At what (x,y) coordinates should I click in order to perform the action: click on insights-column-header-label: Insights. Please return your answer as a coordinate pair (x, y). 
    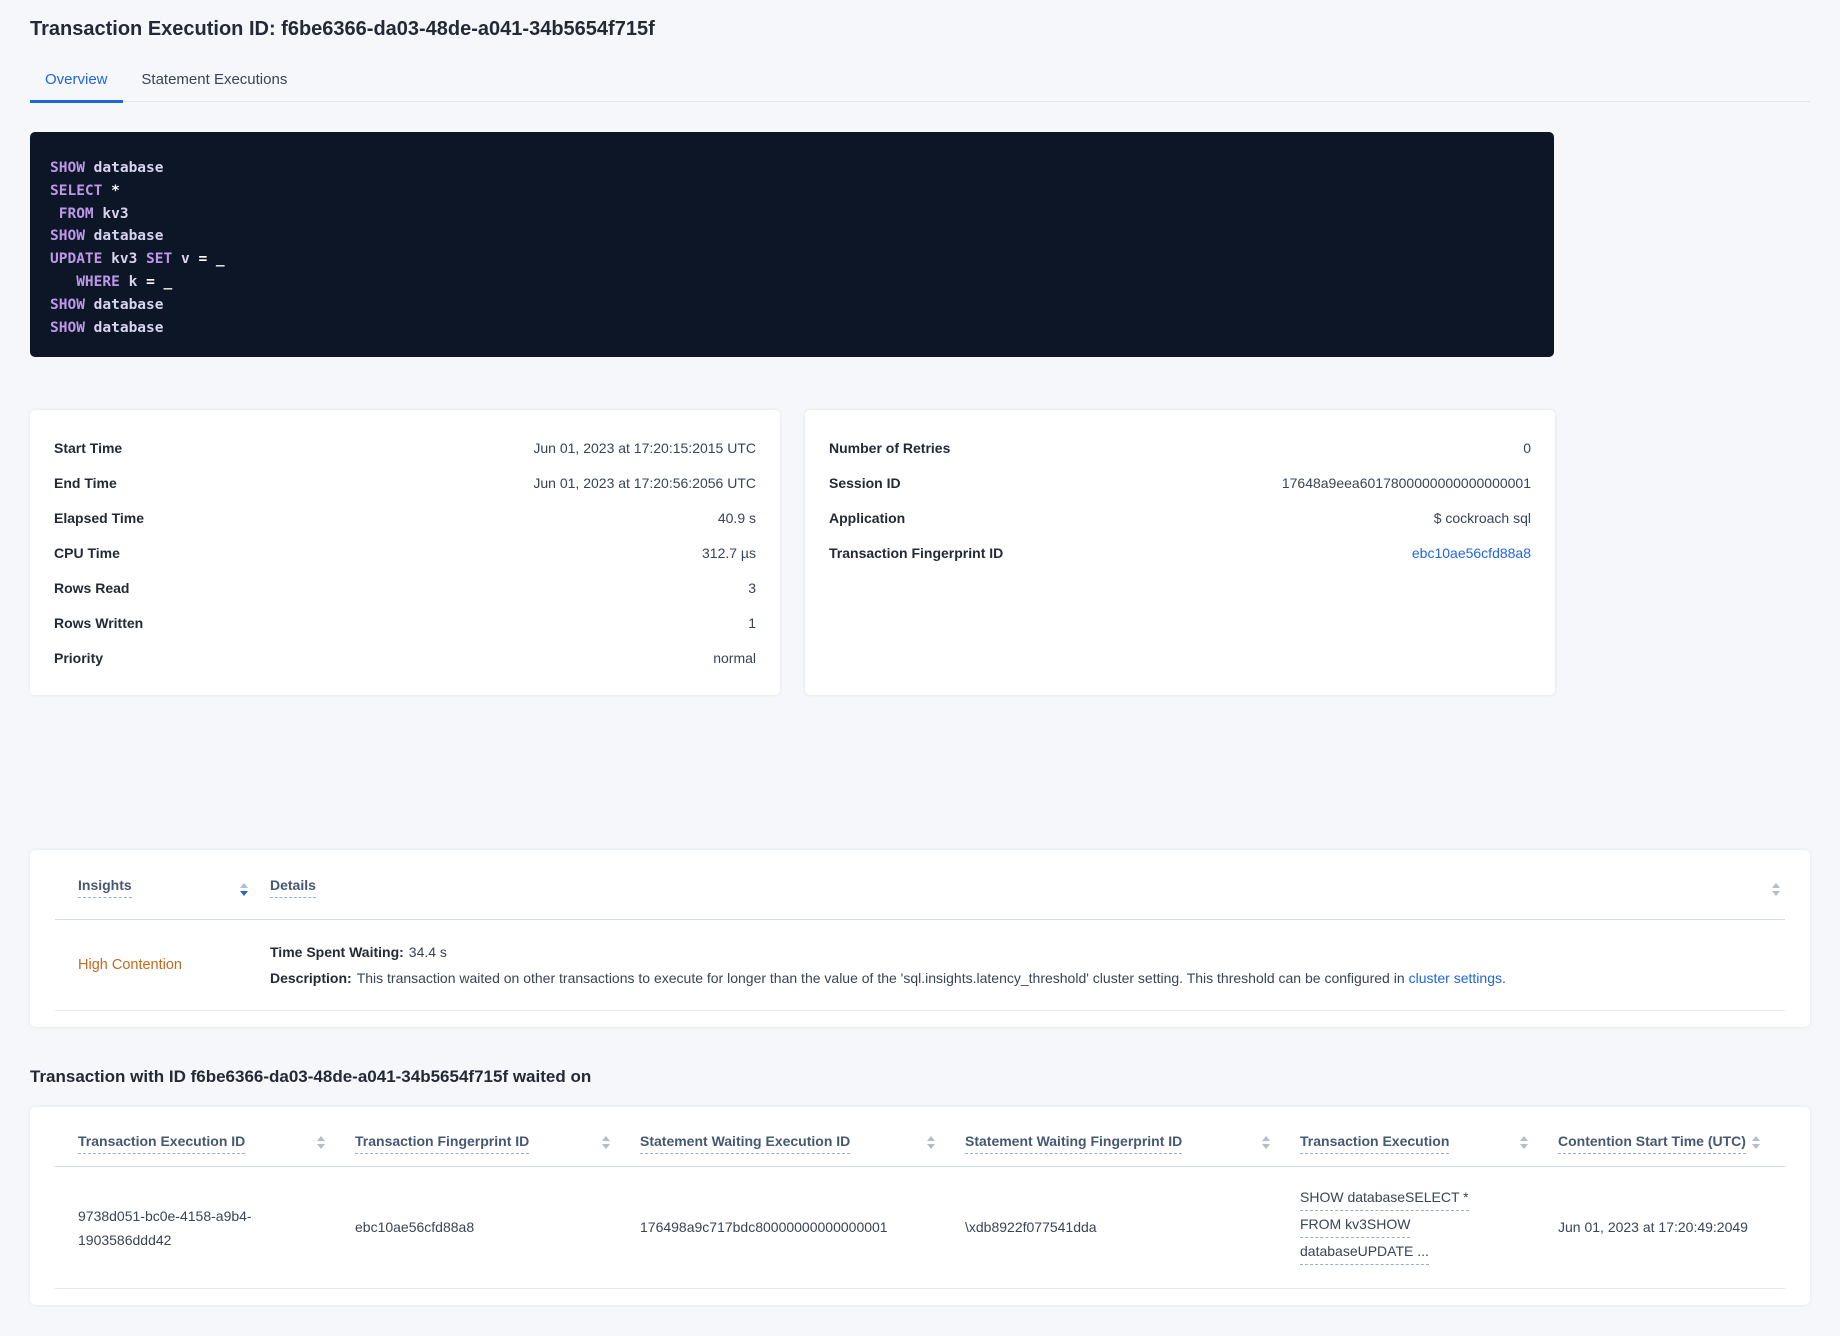
    Looking at the image, I should click on (105, 887).